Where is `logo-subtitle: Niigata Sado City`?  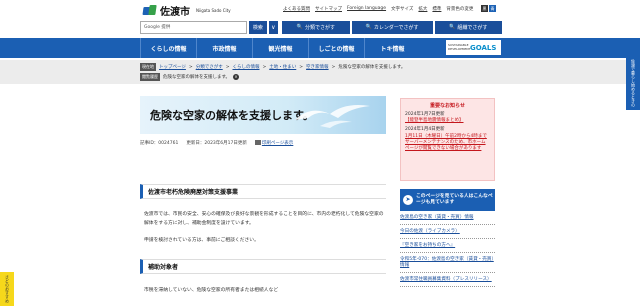 logo-subtitle: Niigata Sado City is located at coordinates (213, 10).